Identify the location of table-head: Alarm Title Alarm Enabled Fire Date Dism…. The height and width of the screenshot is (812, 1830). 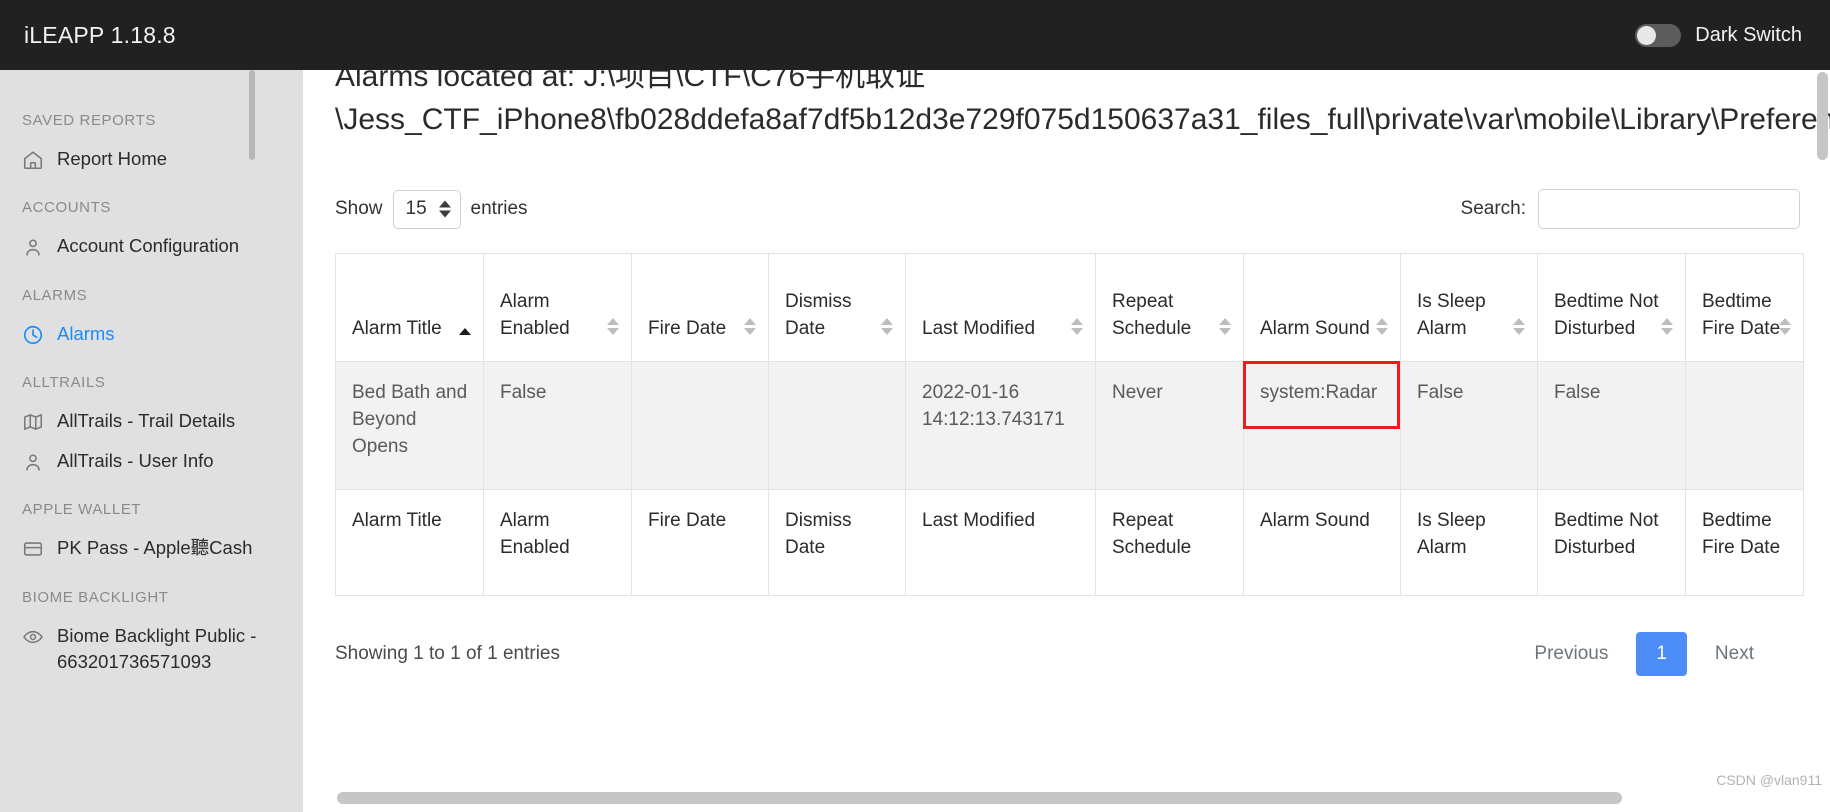
(1069, 308).